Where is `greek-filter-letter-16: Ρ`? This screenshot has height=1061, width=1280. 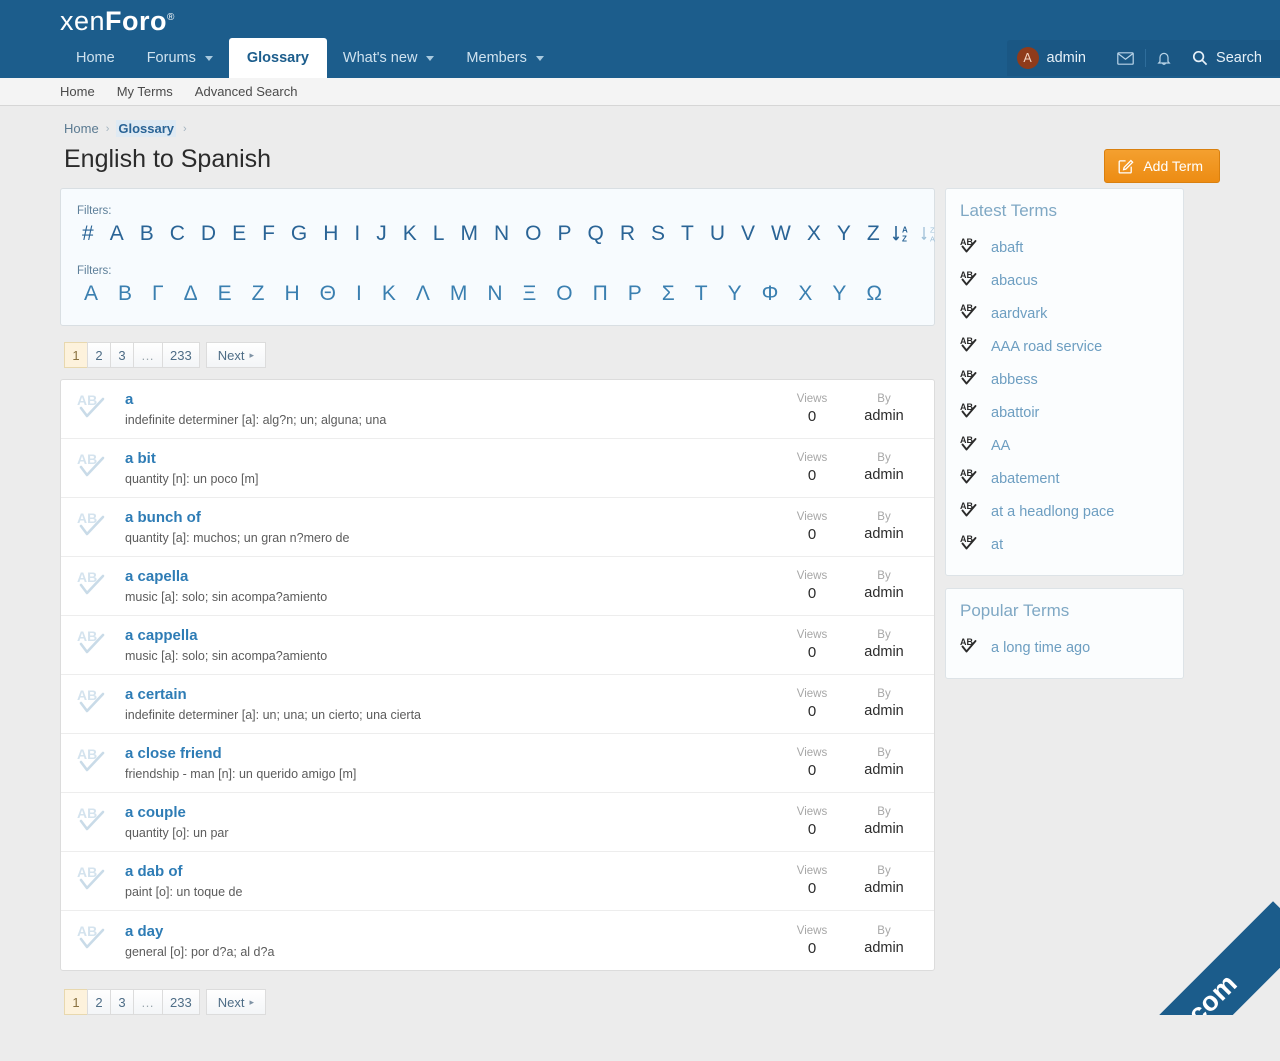 greek-filter-letter-16: Ρ is located at coordinates (635, 294).